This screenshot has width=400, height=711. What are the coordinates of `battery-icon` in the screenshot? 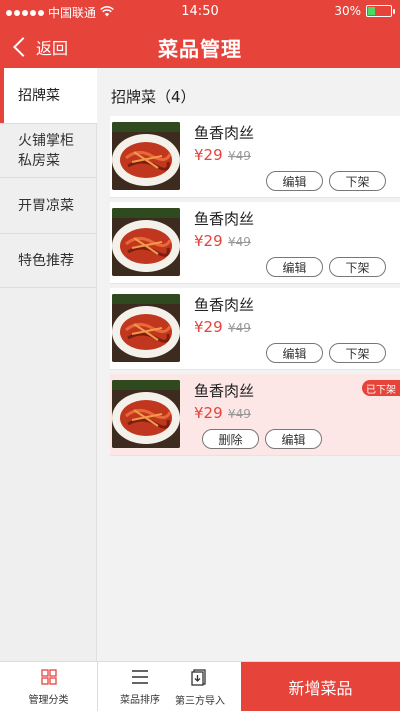 It's located at (380, 11).